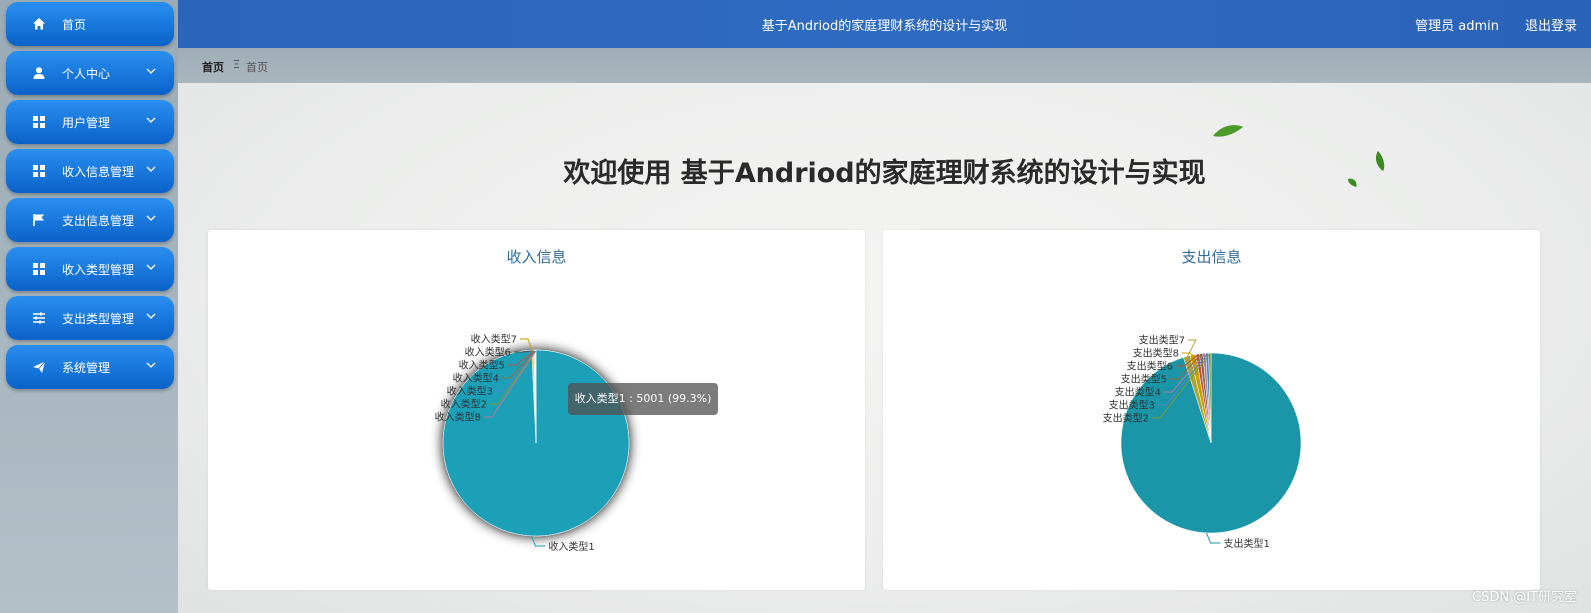  Describe the element at coordinates (458, 417) in the screenshot. I see `slice-label: 收入类型8` at that location.